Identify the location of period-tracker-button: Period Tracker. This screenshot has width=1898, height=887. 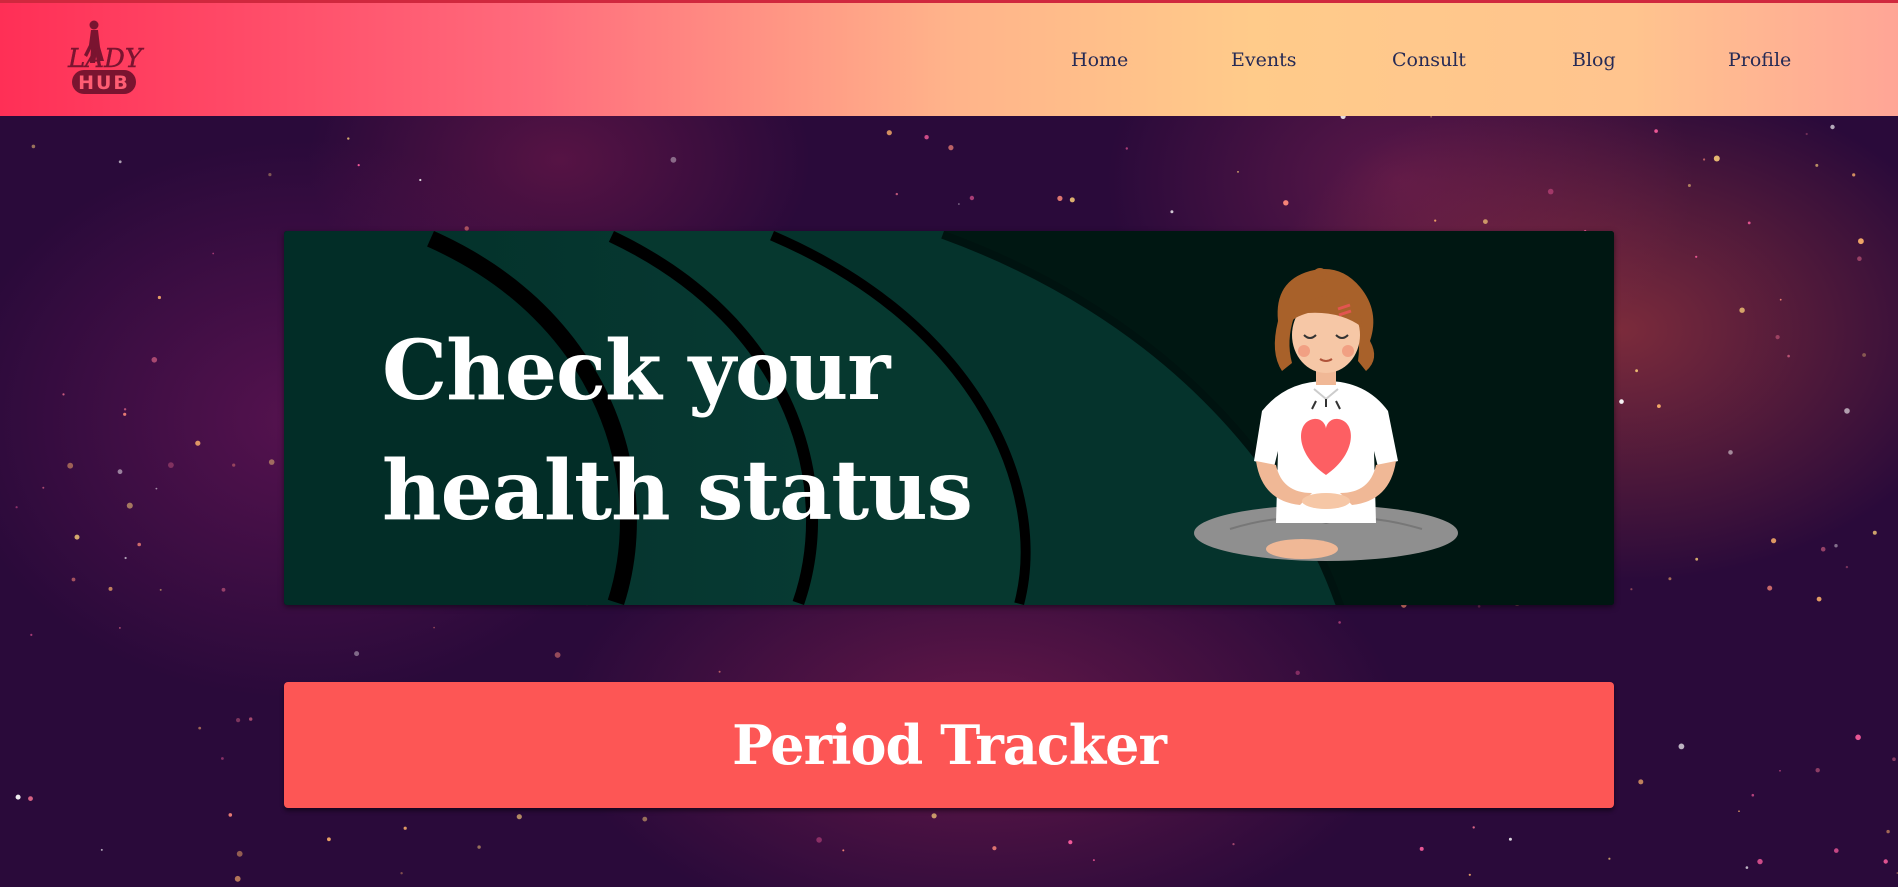
(949, 745).